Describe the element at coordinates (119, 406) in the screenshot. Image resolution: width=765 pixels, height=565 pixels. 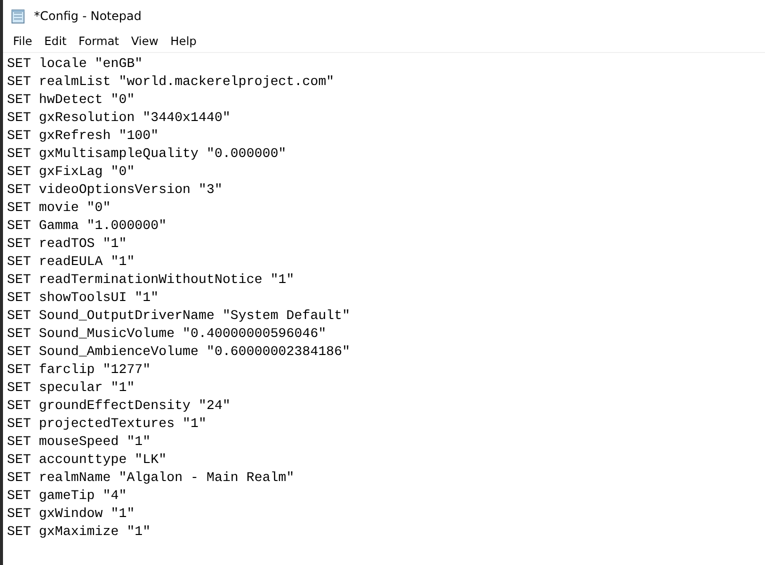
I see `text-line: SET groundEffectDensity "24"` at that location.